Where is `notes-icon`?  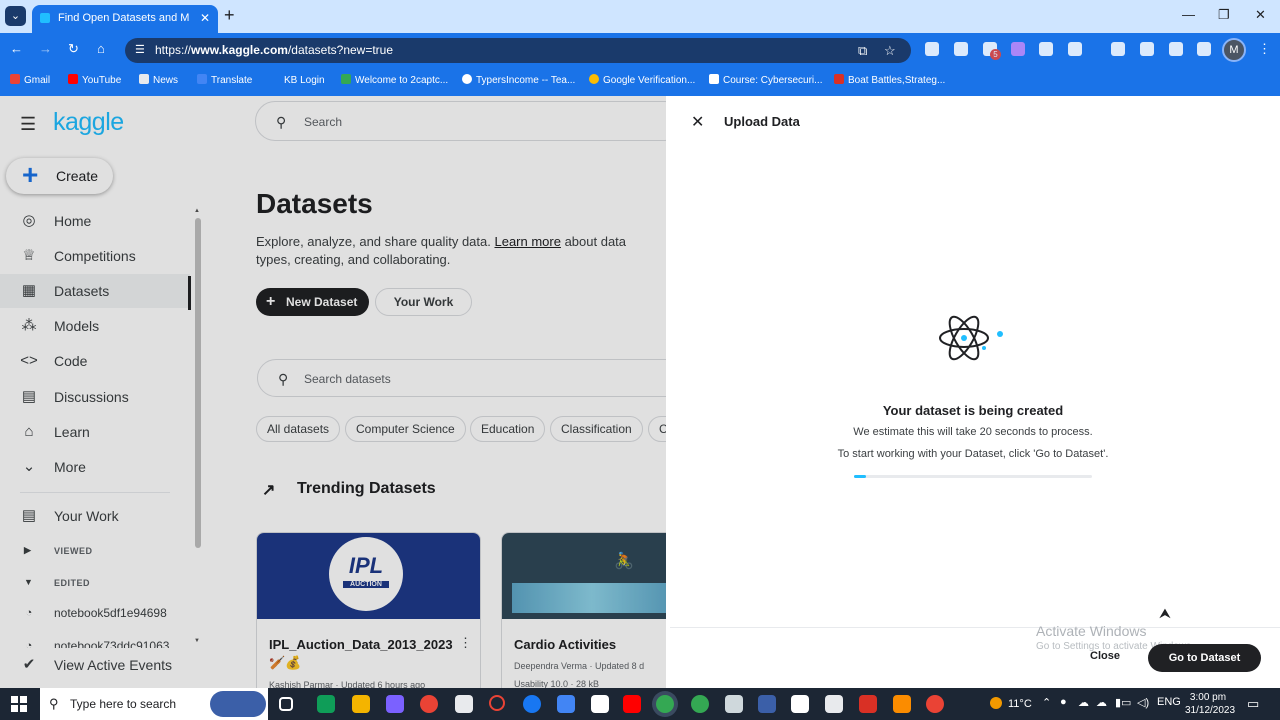
notes-icon is located at coordinates (734, 704).